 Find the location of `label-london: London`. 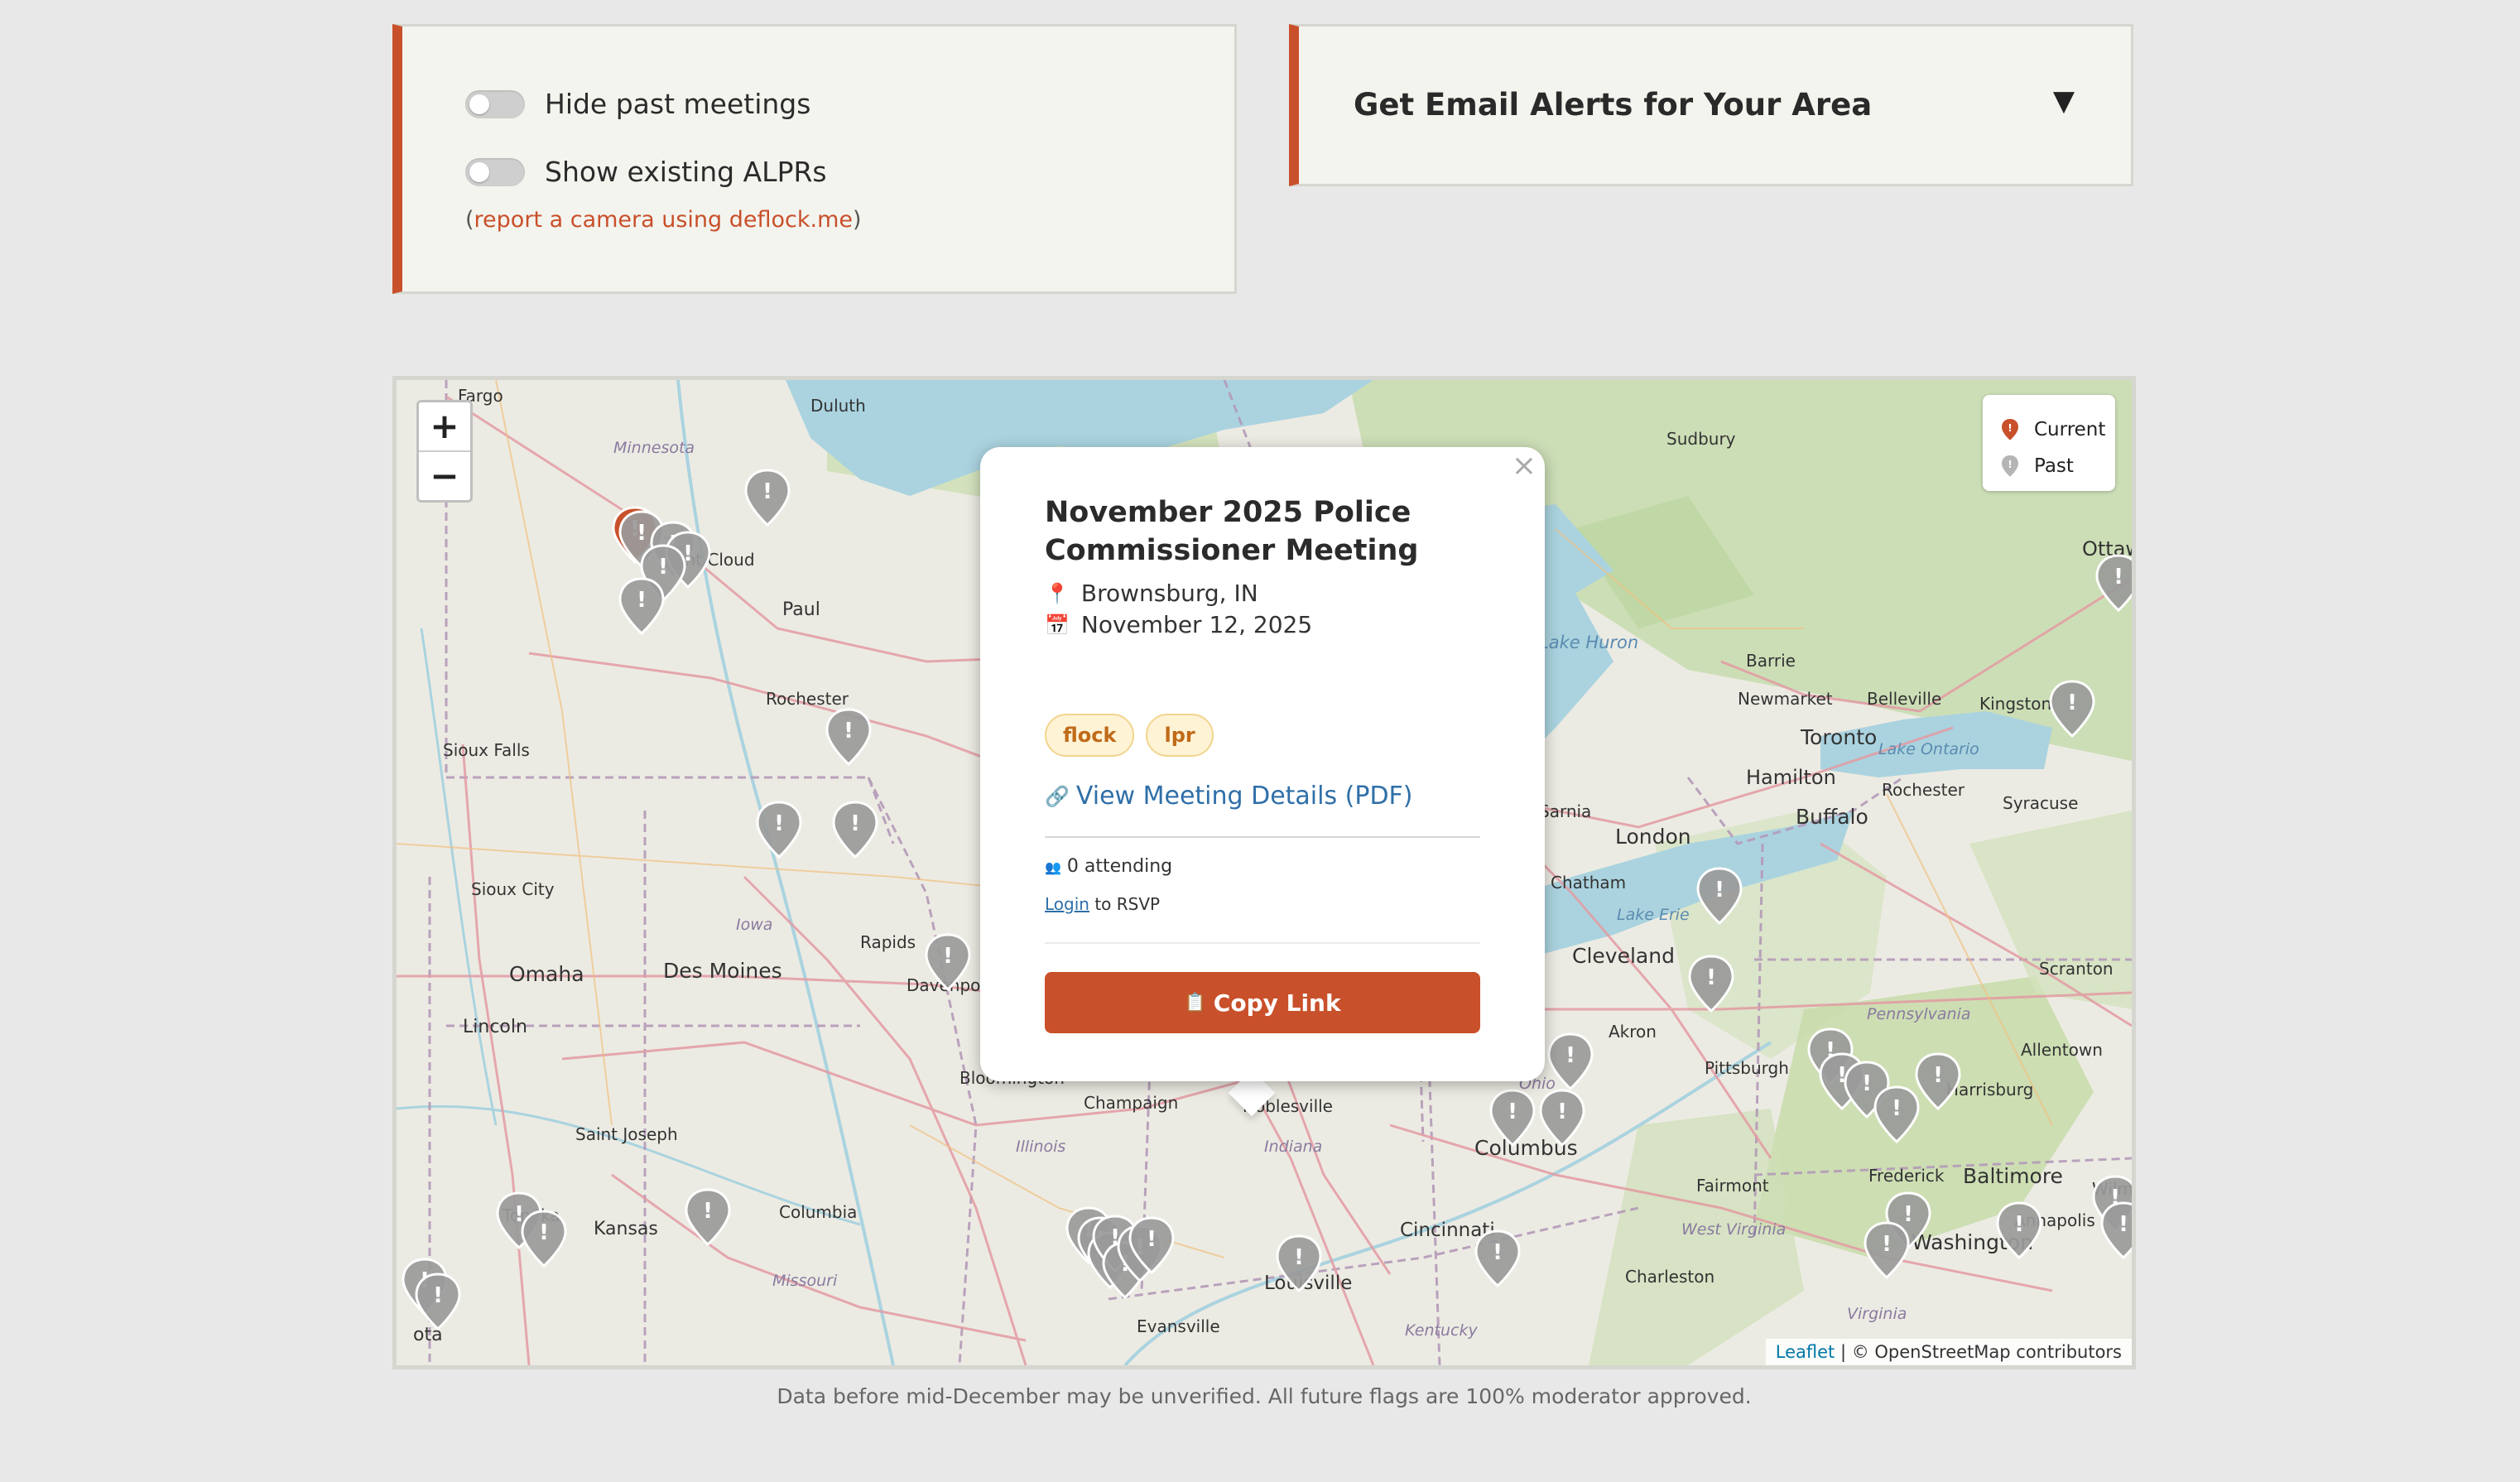

label-london: London is located at coordinates (1653, 837).